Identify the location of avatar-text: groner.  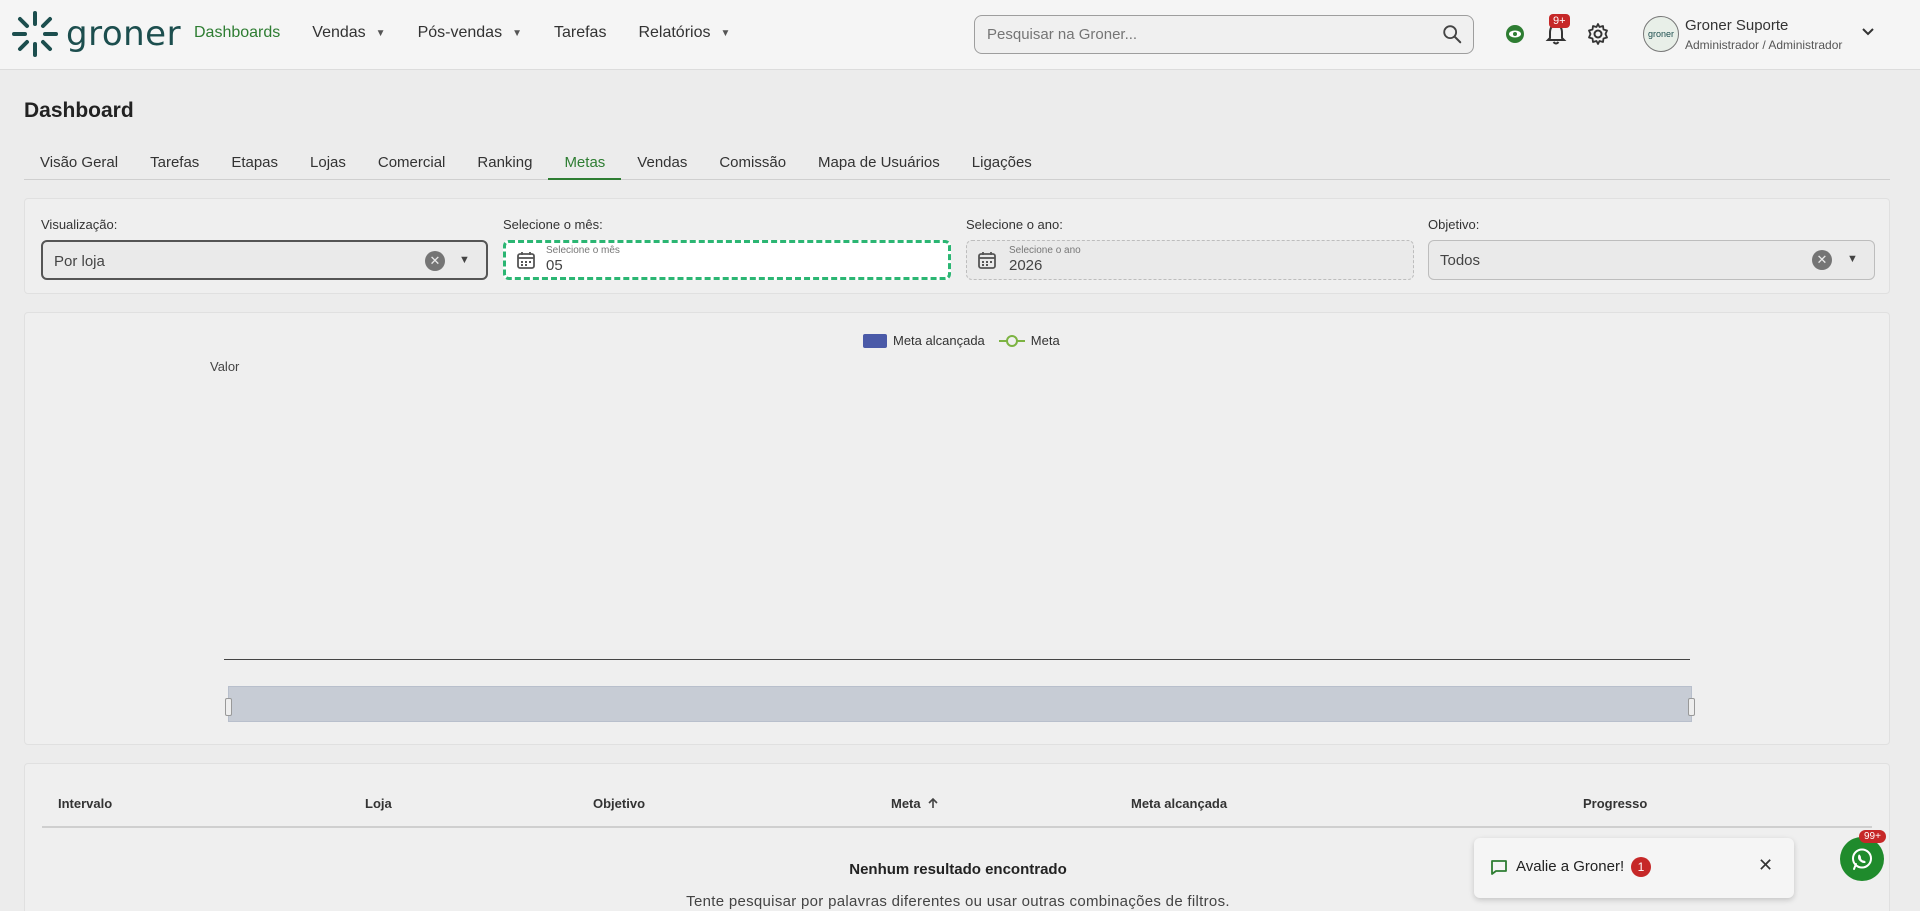
(1660, 34).